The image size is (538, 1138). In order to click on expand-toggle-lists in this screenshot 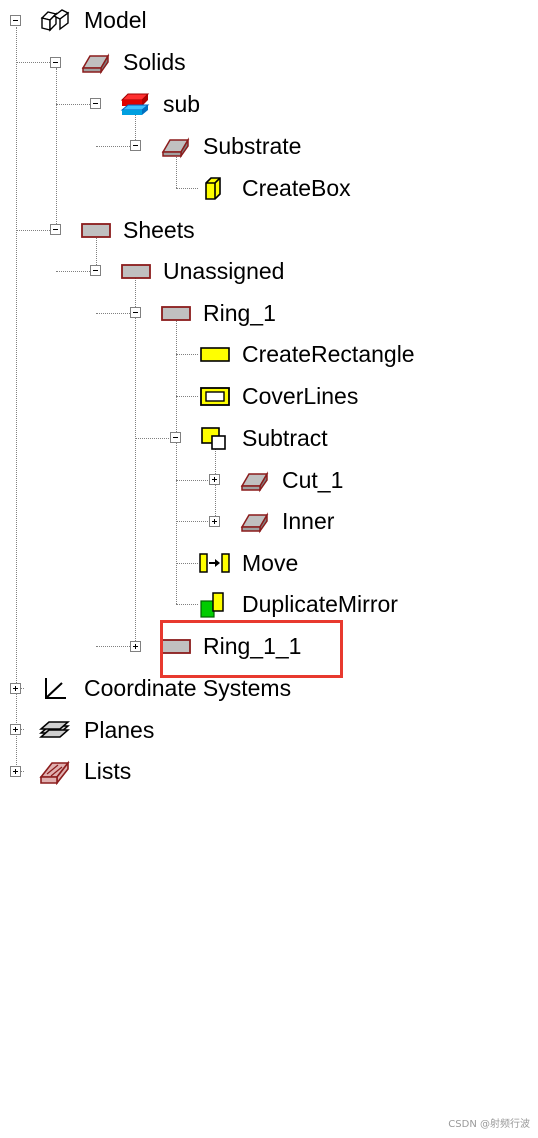, I will do `click(15, 771)`.